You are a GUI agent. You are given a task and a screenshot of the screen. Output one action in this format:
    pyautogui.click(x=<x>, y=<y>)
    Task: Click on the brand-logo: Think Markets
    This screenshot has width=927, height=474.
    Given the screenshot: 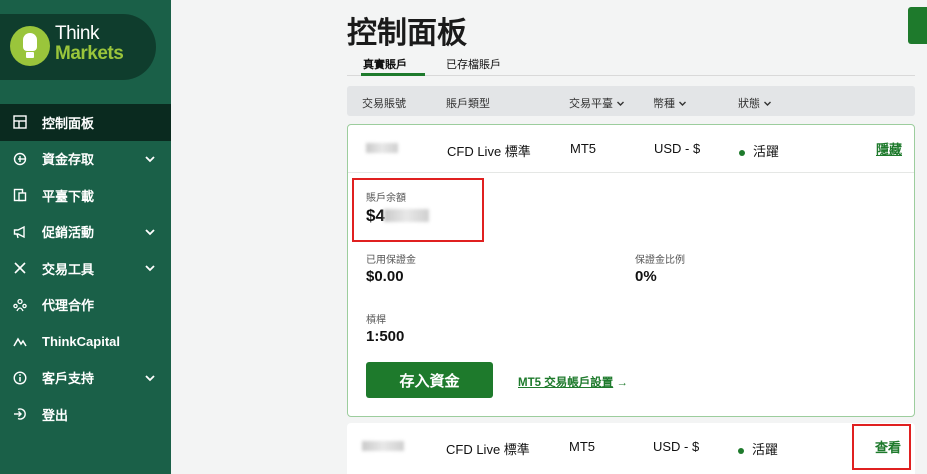 What is the action you would take?
    pyautogui.click(x=78, y=47)
    